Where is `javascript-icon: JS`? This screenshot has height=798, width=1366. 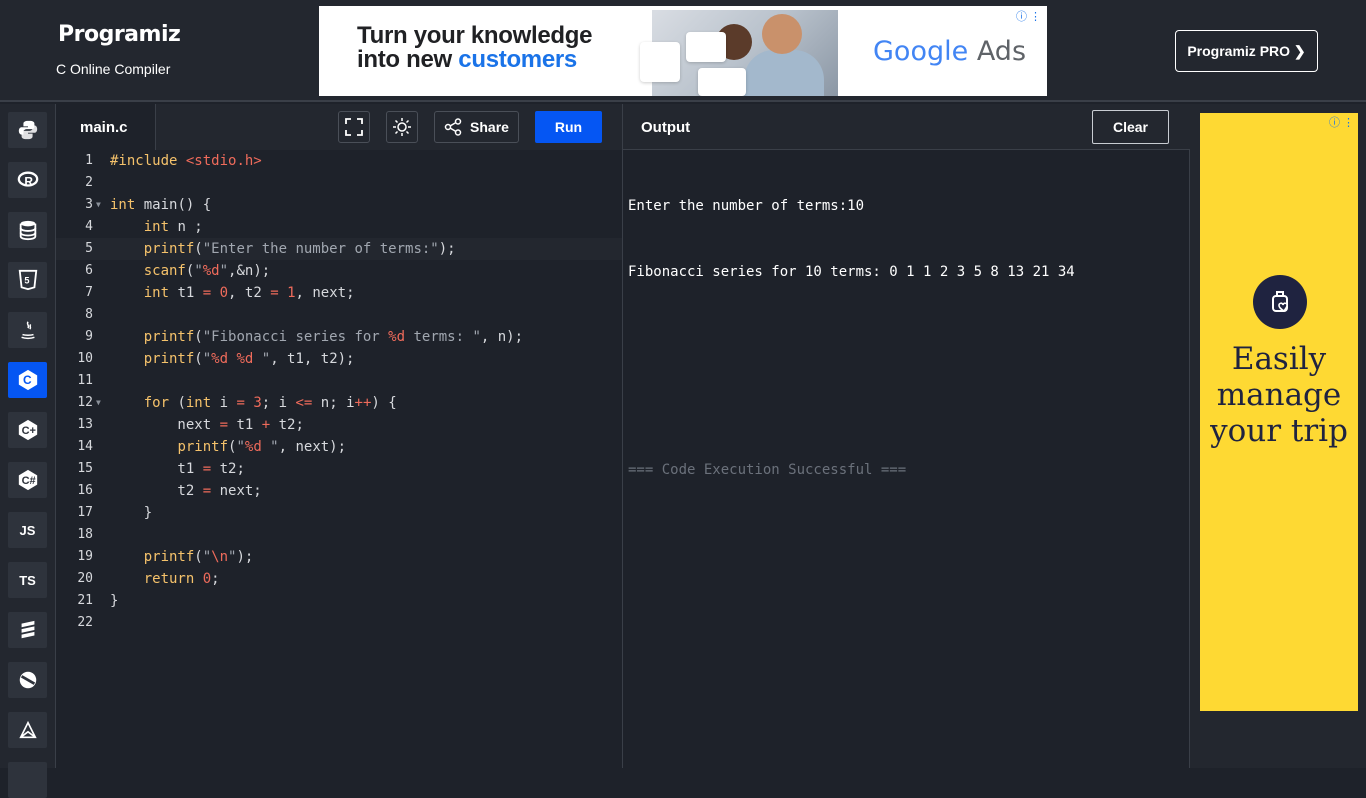 javascript-icon: JS is located at coordinates (27, 530).